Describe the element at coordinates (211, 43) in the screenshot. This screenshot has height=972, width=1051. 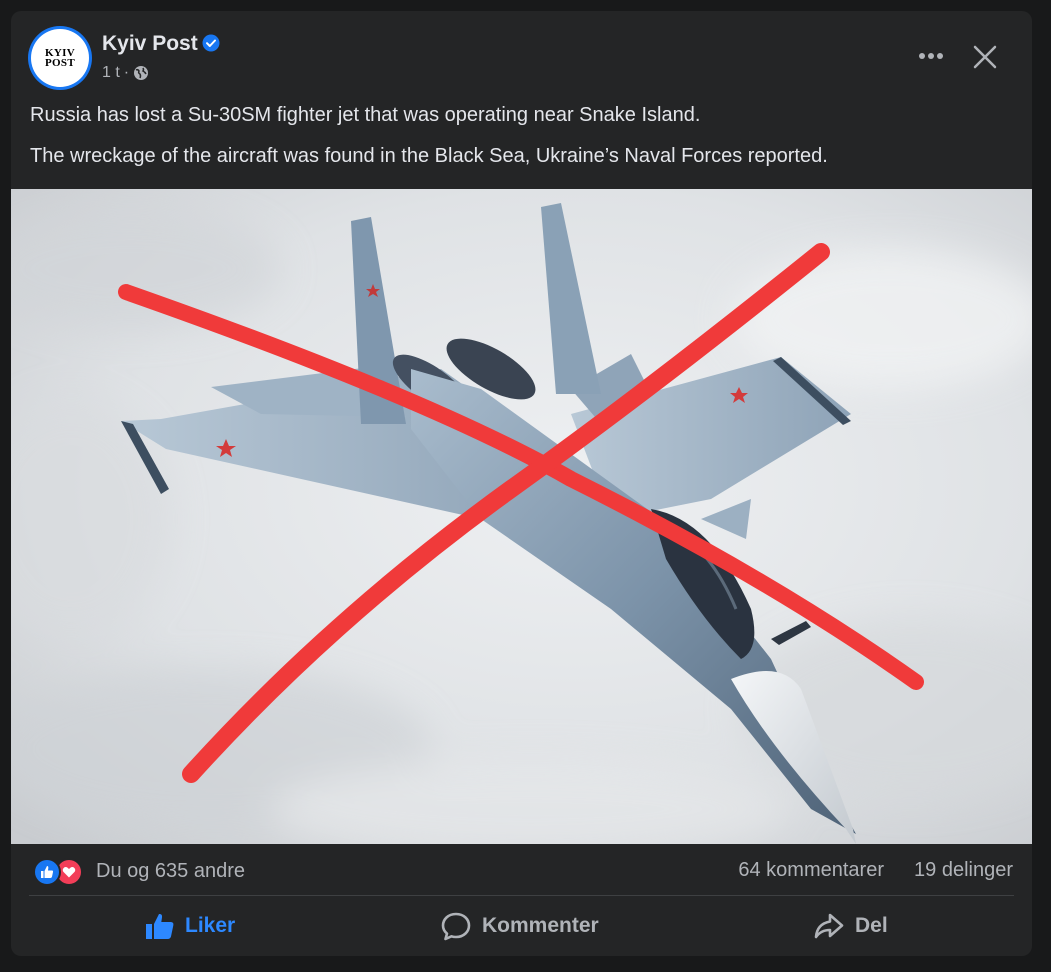
I see `verified-badge-icon` at that location.